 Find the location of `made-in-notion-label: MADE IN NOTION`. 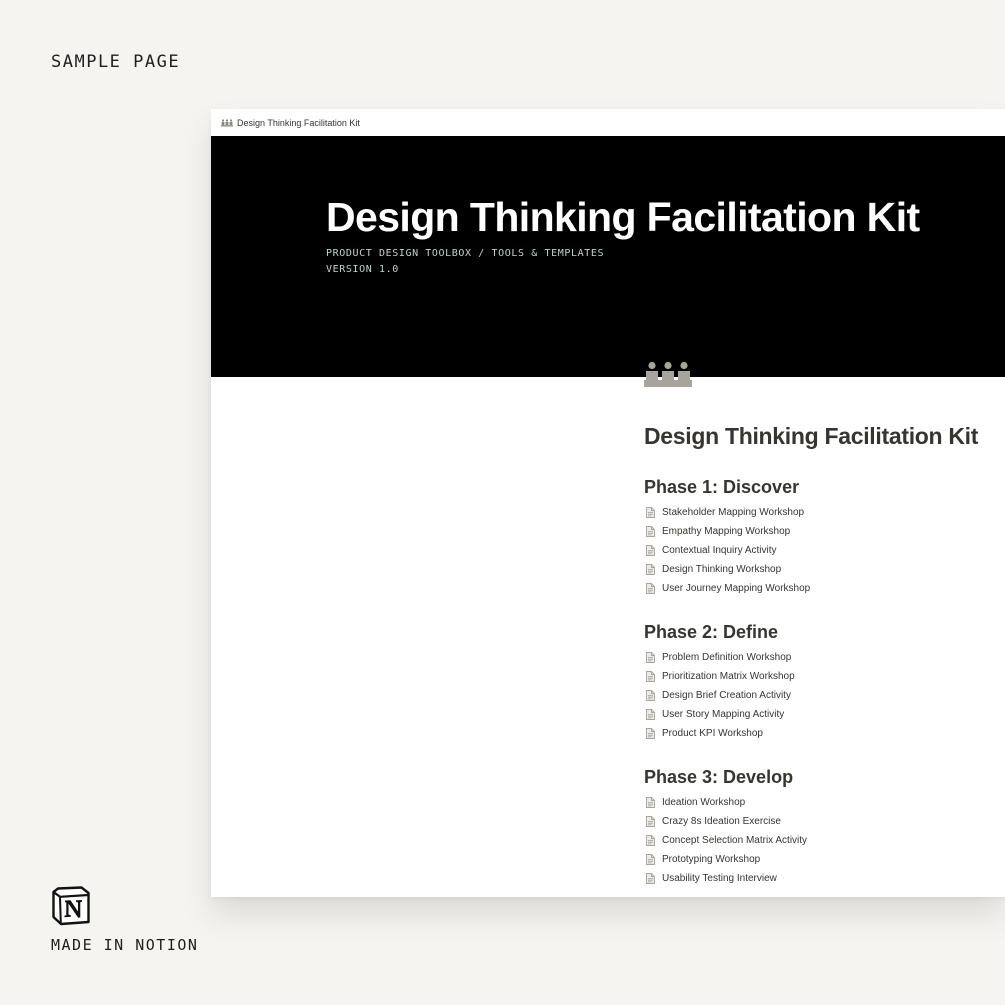

made-in-notion-label: MADE IN NOTION is located at coordinates (125, 945).